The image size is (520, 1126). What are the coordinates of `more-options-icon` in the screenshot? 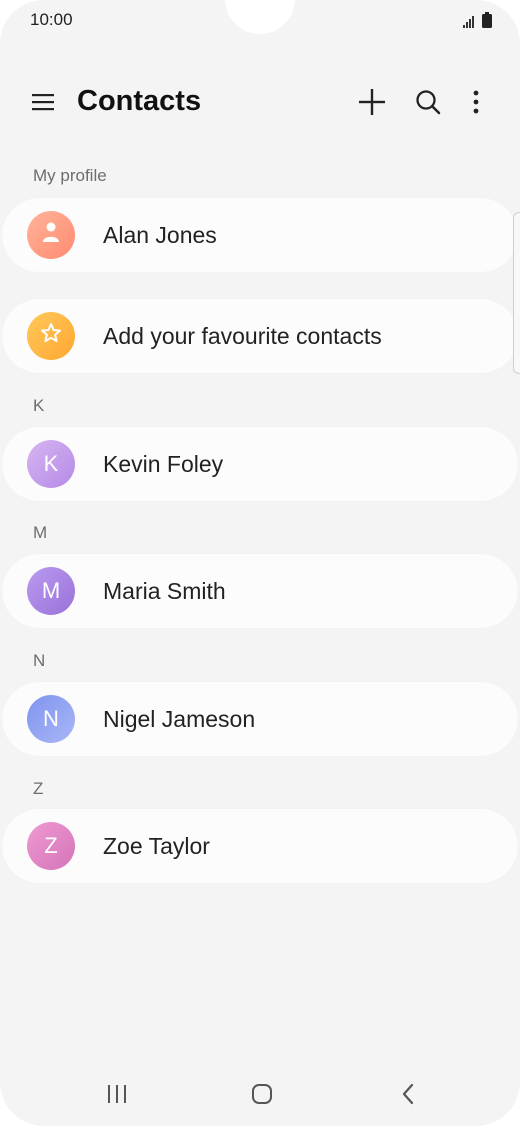 It's located at (476, 102).